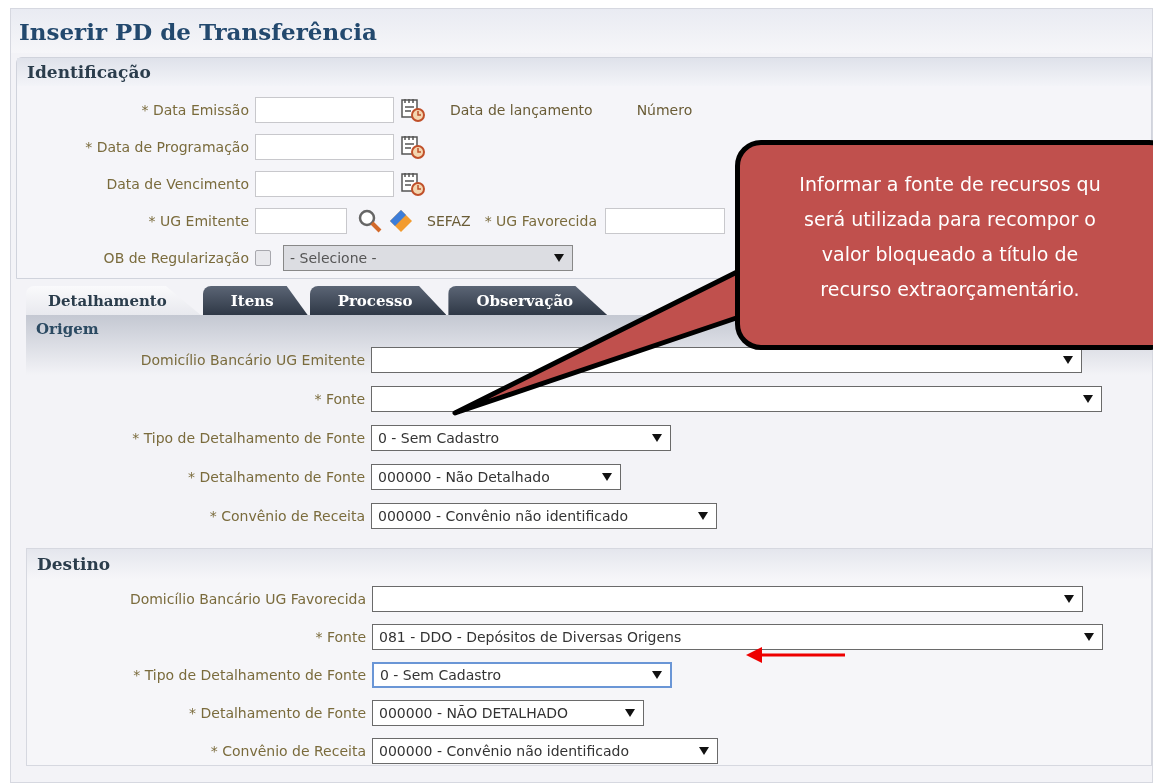 The image size is (1153, 783). I want to click on checkbox, so click(263, 258).